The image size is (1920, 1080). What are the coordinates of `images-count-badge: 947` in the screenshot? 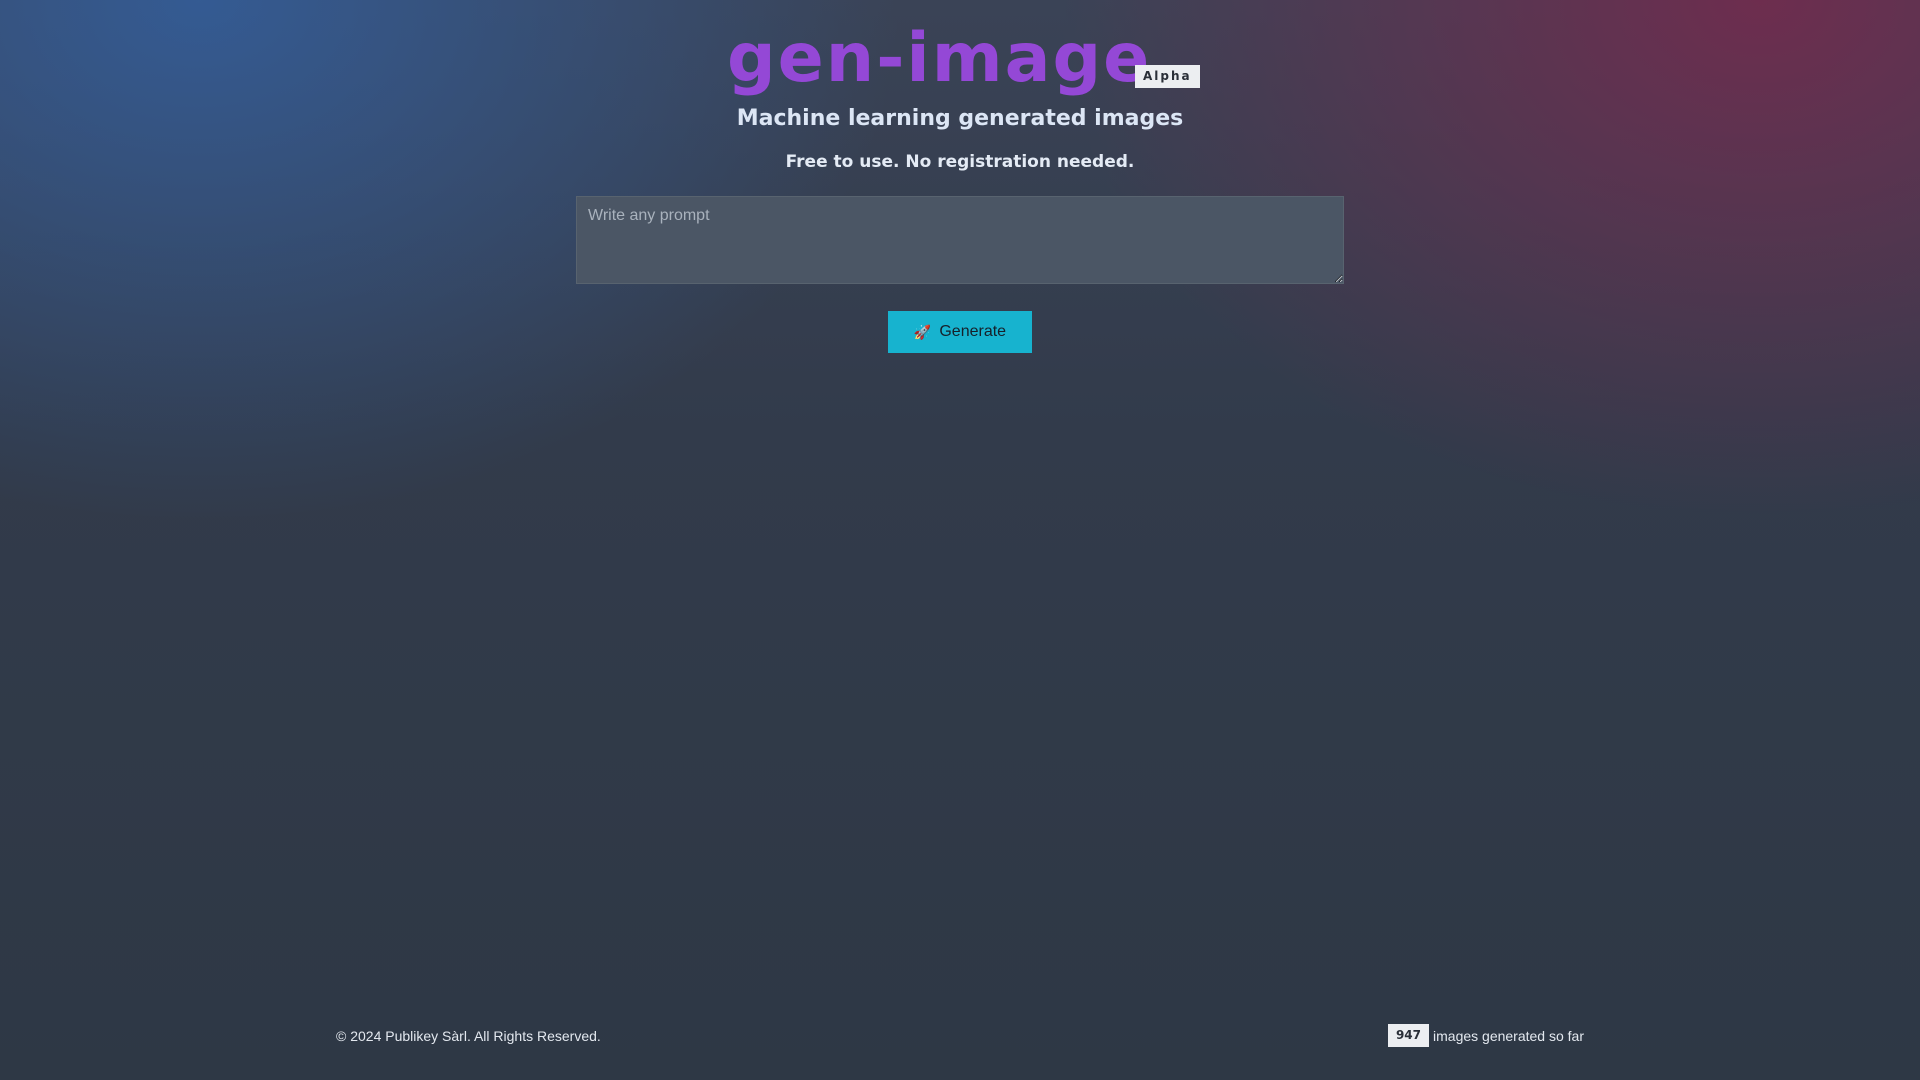 It's located at (1408, 1035).